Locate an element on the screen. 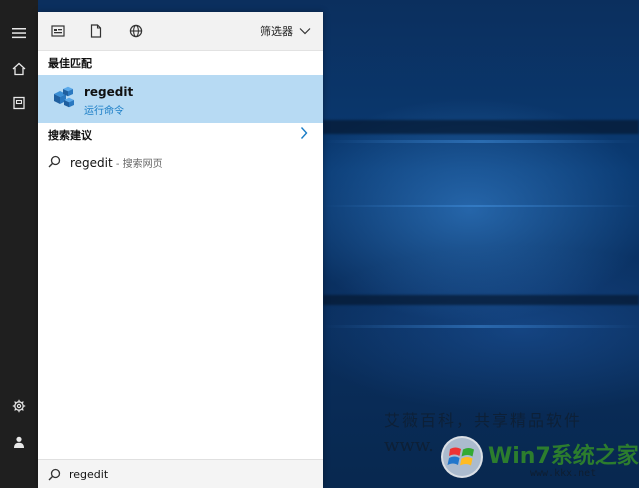  settings-button is located at coordinates (19, 406).